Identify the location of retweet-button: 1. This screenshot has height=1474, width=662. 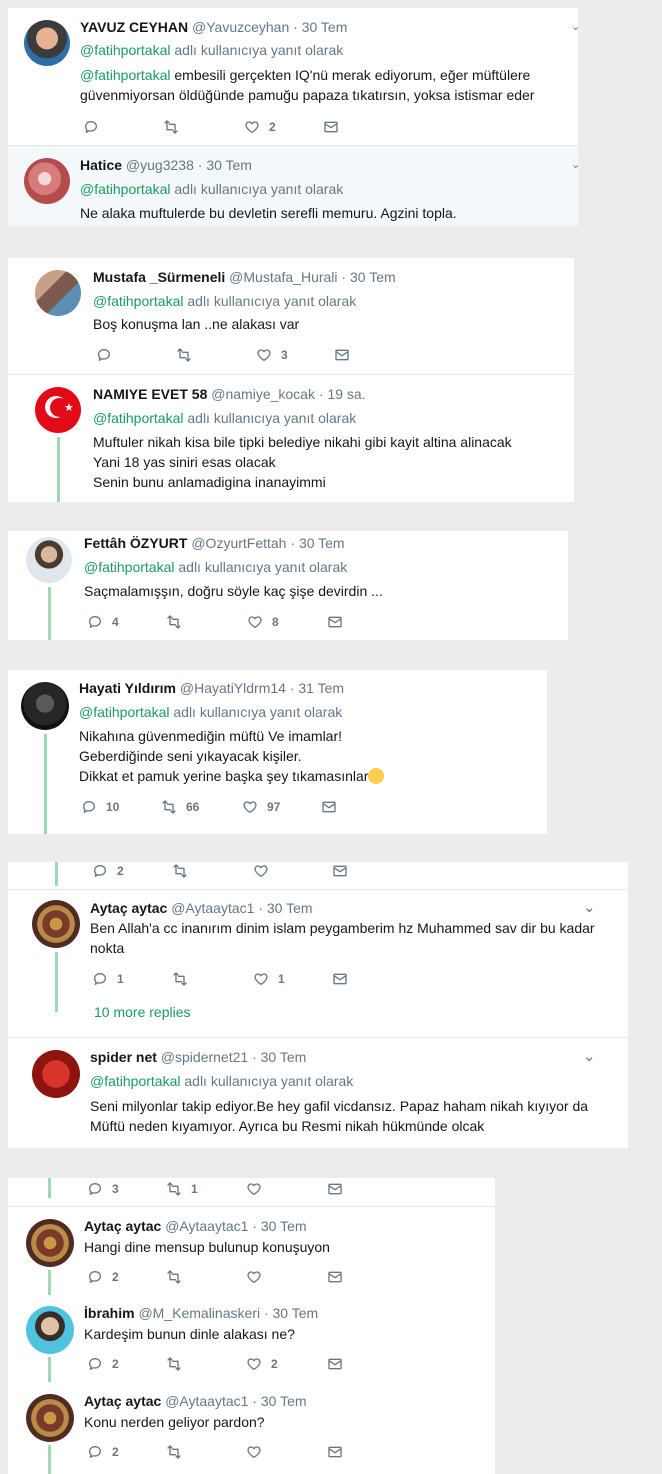
(182, 1189).